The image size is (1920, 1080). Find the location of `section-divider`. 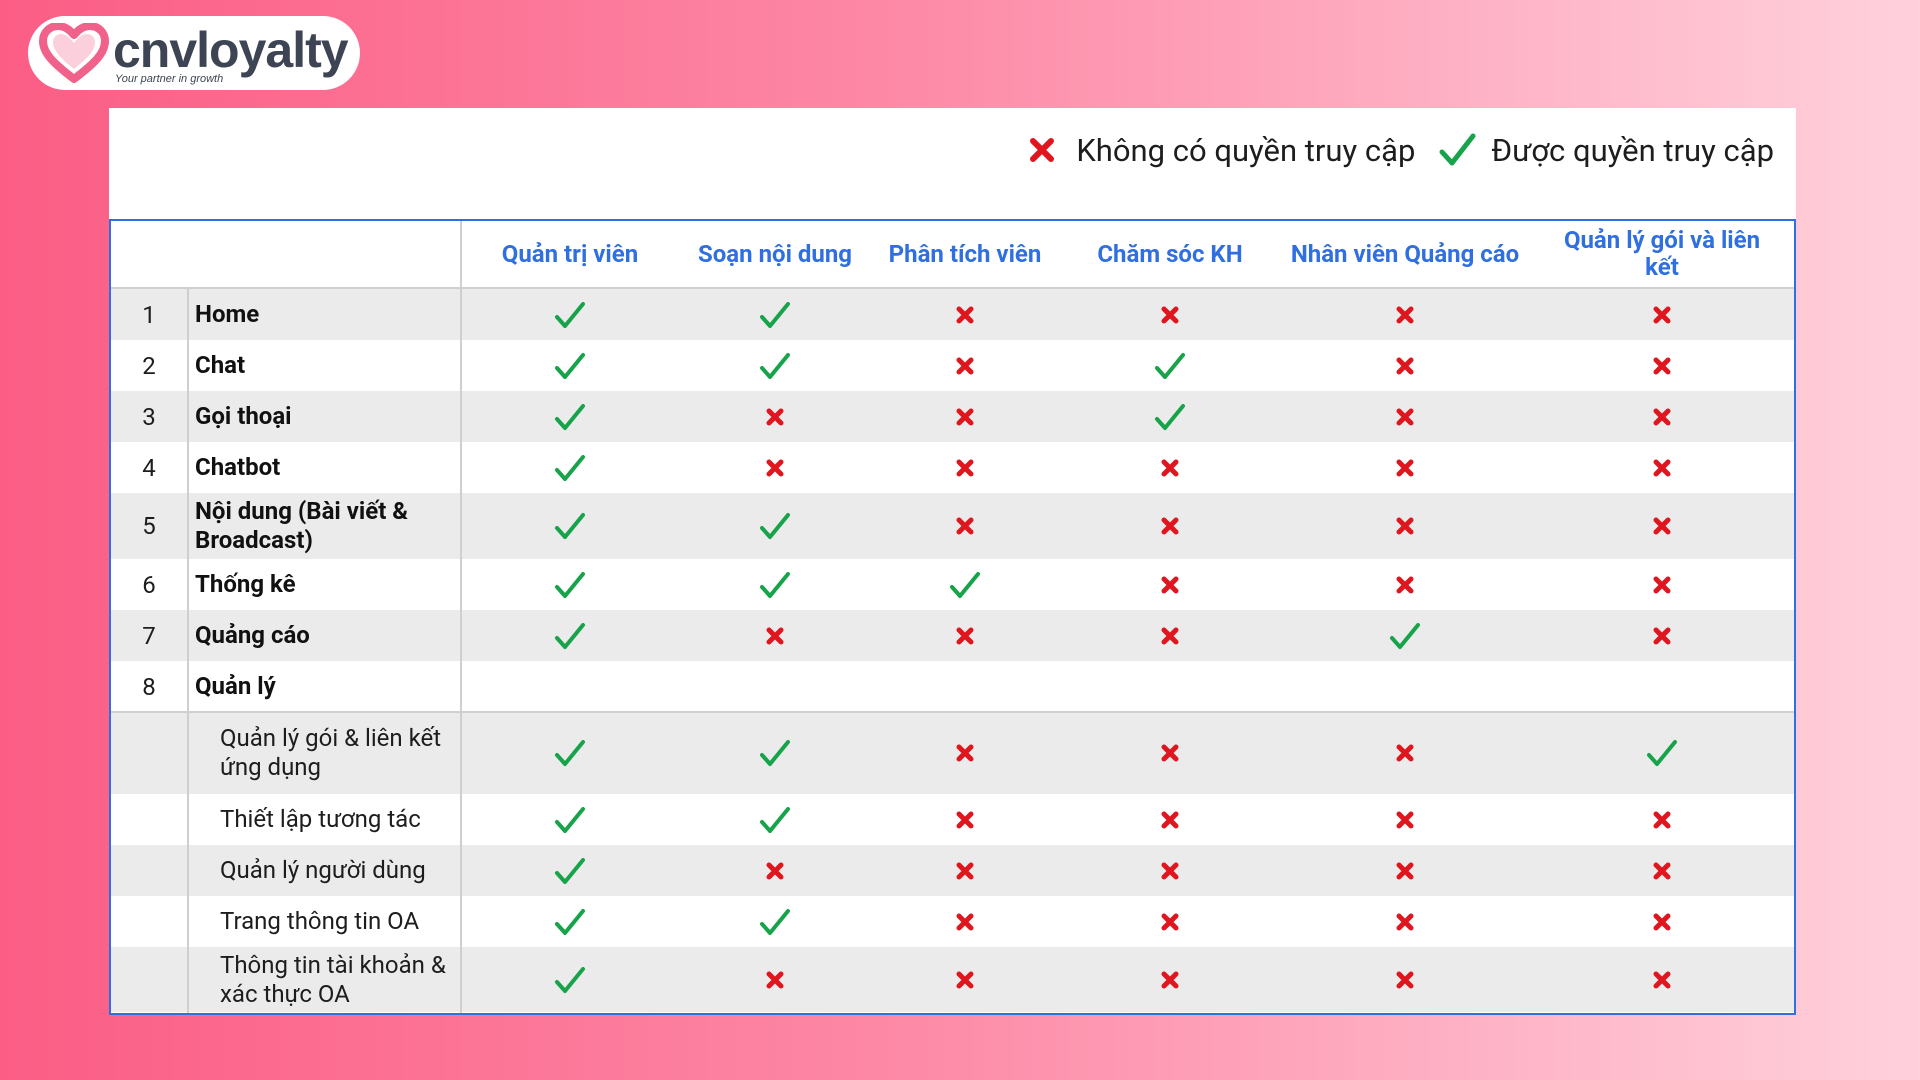

section-divider is located at coordinates (952, 712).